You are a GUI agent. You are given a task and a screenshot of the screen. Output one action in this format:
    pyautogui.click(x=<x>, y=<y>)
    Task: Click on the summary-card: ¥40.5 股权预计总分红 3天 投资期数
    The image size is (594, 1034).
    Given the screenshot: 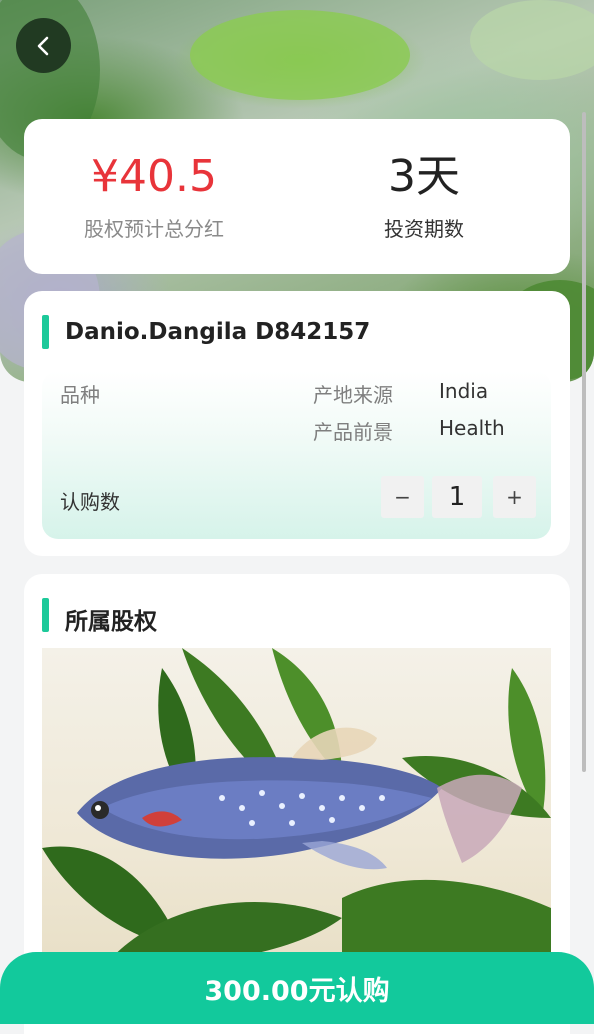 What is the action you would take?
    pyautogui.click(x=297, y=196)
    